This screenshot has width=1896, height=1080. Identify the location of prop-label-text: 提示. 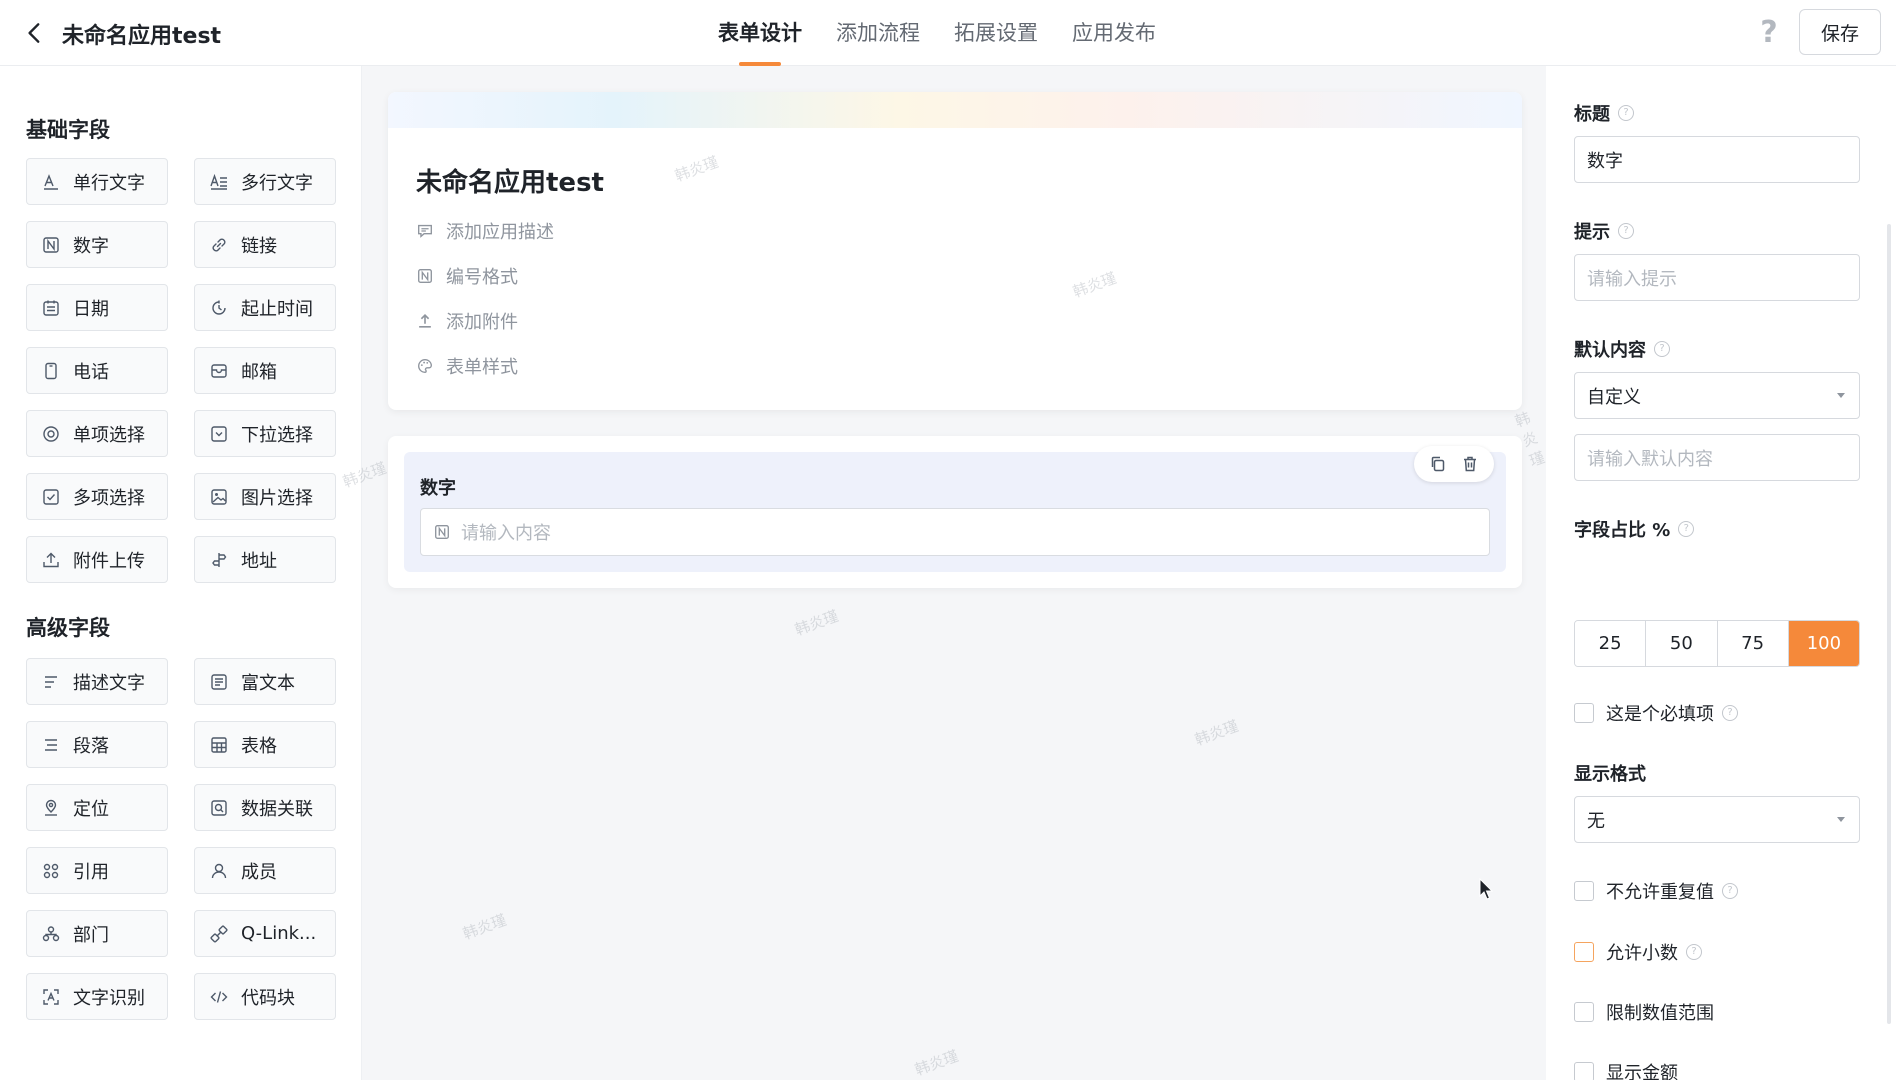
(1592, 232).